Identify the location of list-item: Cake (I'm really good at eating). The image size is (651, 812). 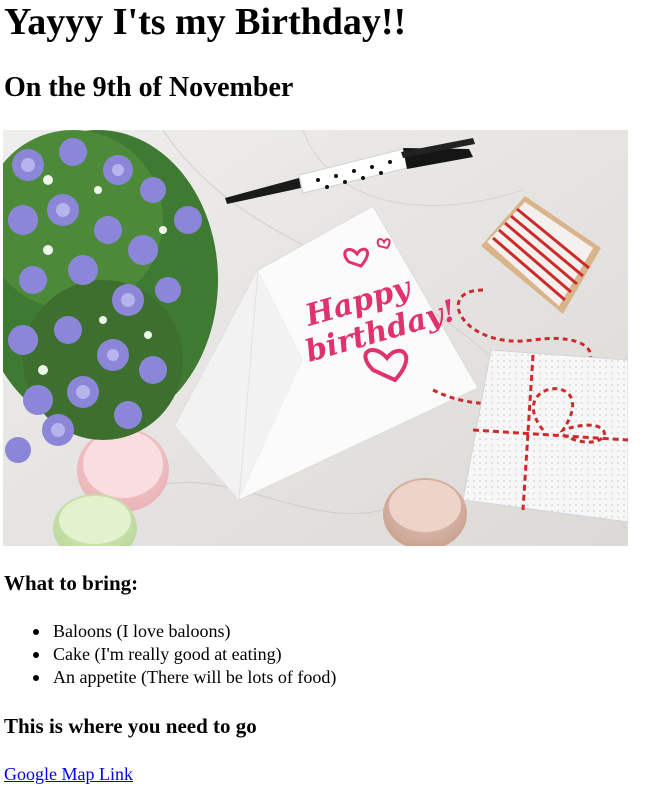
(184, 654).